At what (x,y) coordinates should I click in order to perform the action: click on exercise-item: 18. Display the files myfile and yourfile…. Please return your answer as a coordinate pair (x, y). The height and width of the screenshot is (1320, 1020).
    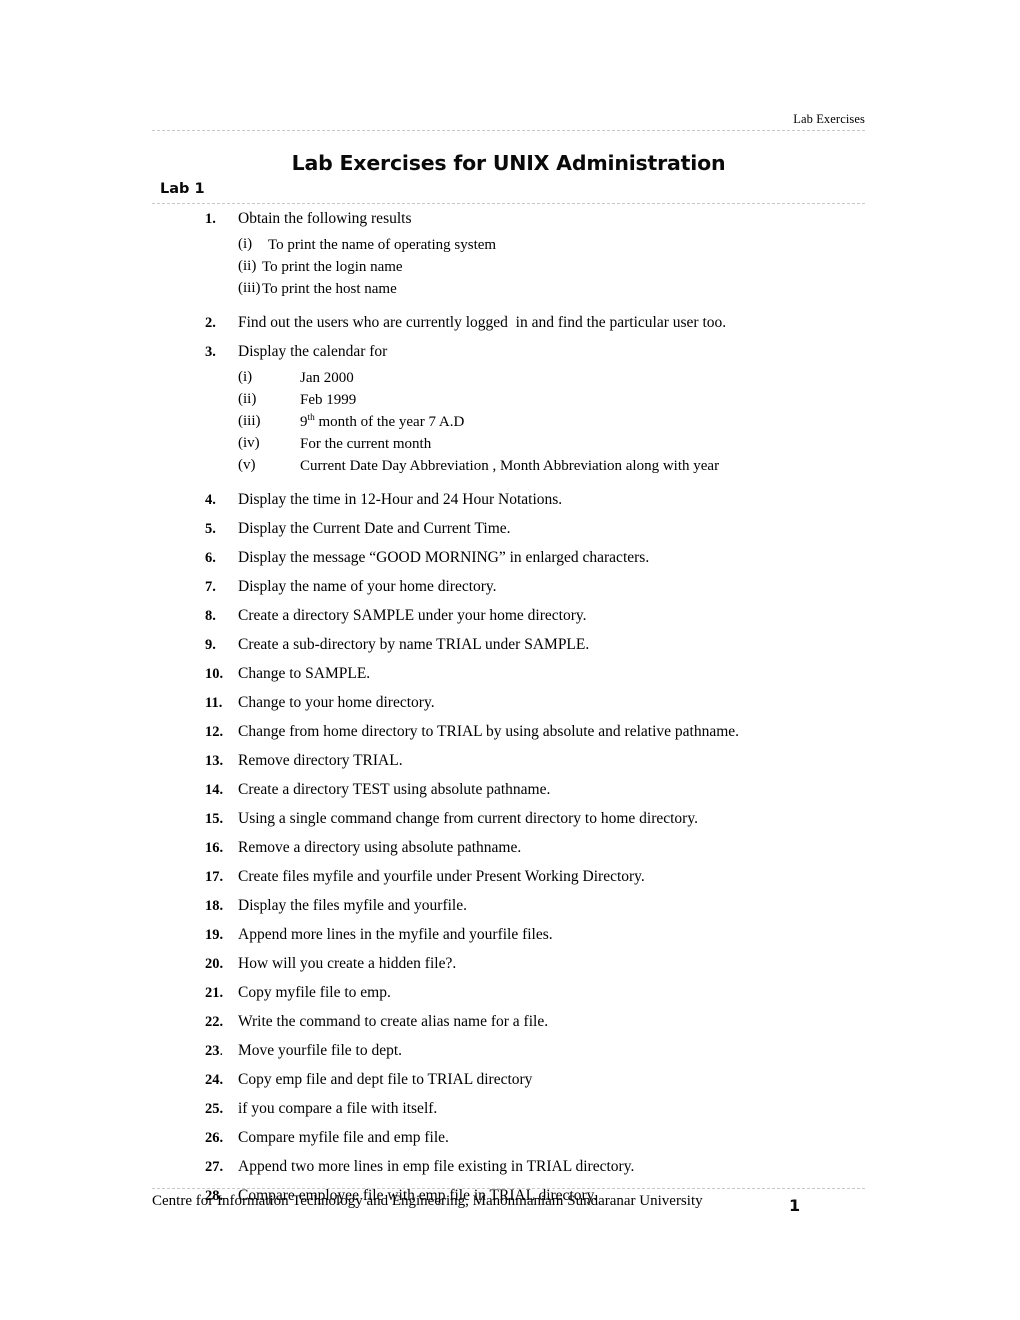
    Looking at the image, I should click on (510, 906).